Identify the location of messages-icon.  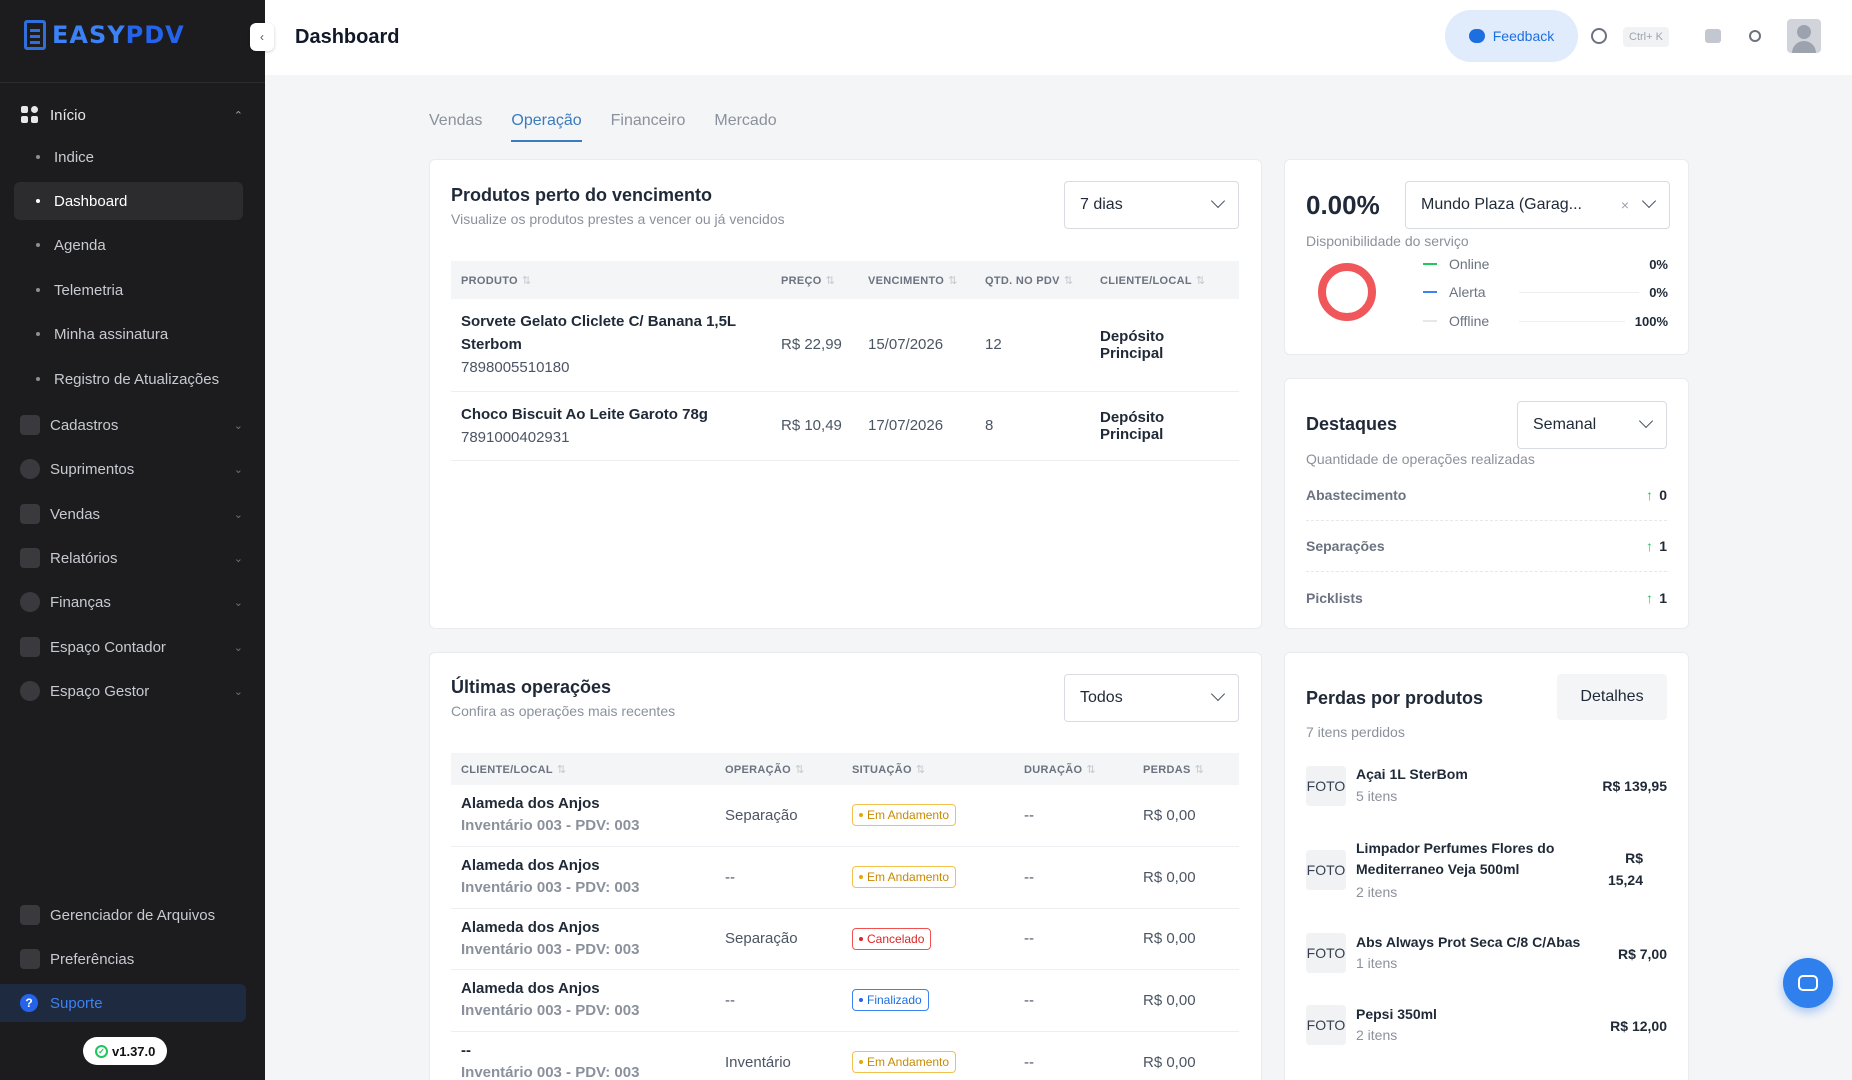
(1713, 36).